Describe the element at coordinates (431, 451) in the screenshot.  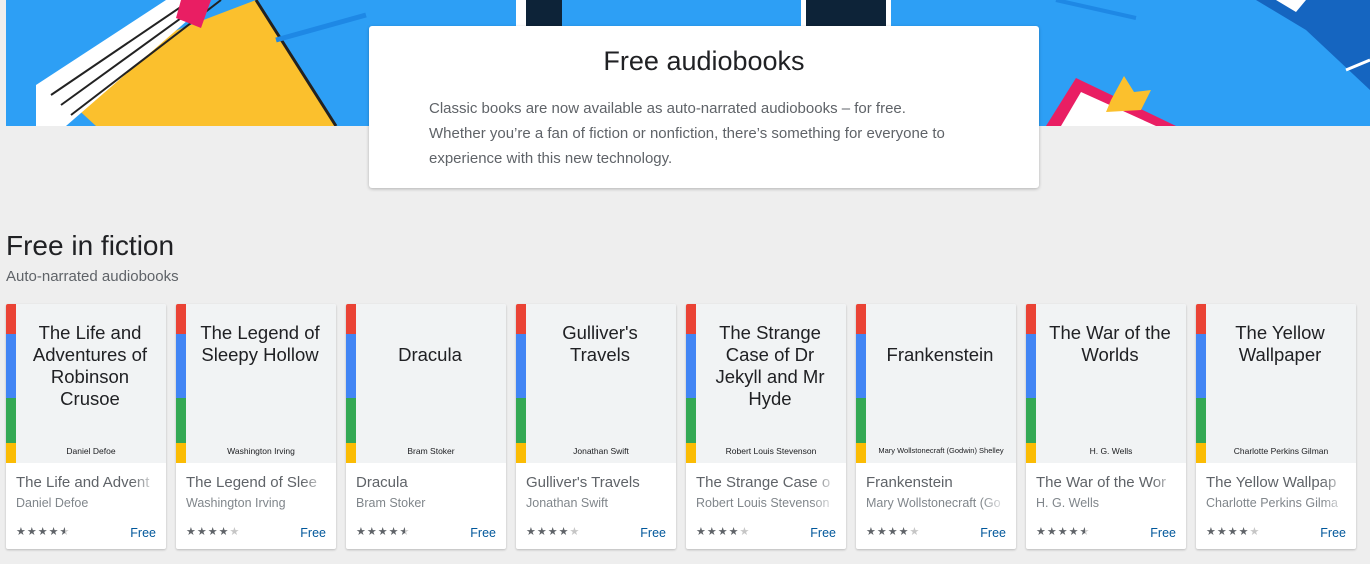
I see `cover-author: Bram Stoker` at that location.